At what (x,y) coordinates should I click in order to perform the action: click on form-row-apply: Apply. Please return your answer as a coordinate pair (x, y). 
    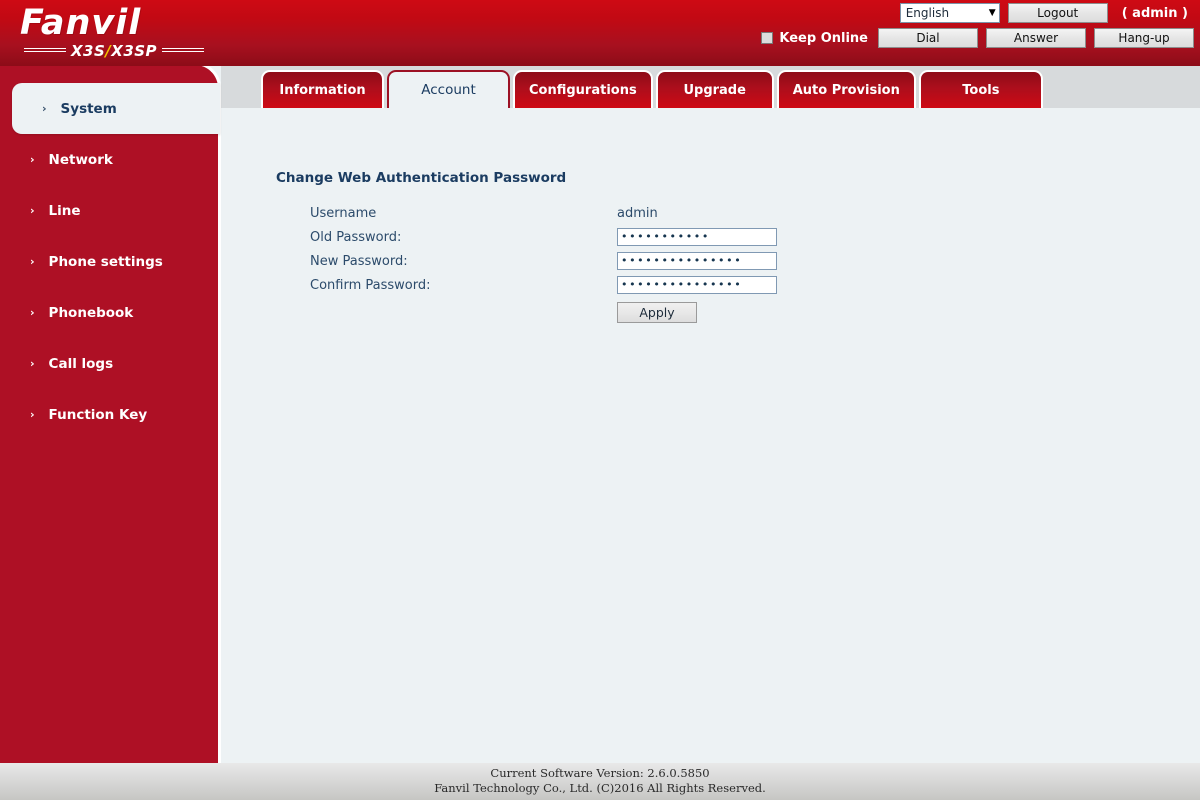
    Looking at the image, I should click on (610, 312).